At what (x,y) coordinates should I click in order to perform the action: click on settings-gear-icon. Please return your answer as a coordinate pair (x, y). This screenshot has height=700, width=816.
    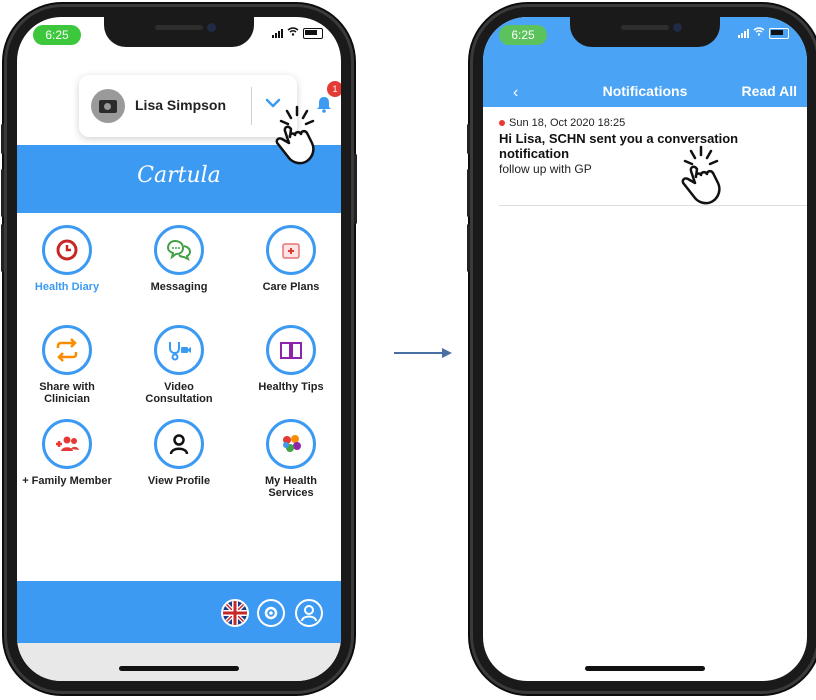
    Looking at the image, I should click on (271, 613).